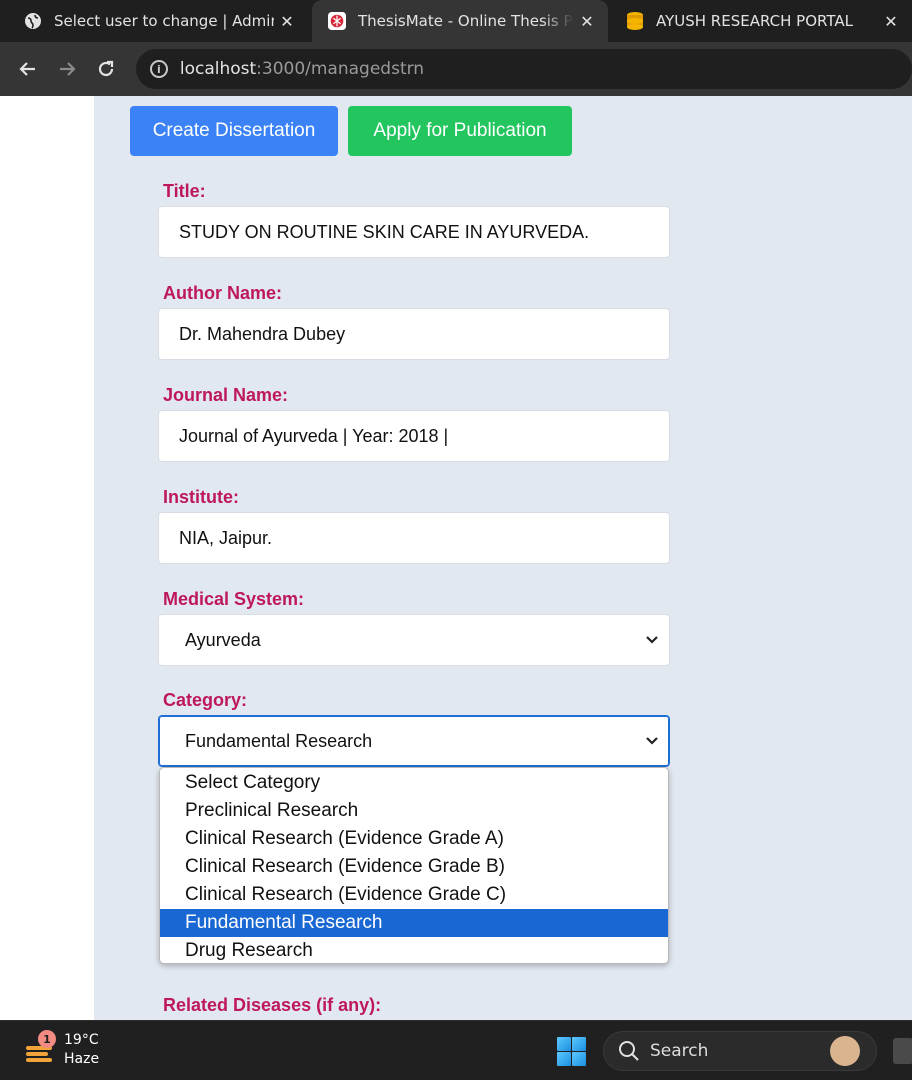 Image resolution: width=912 pixels, height=1080 pixels. Describe the element at coordinates (234, 599) in the screenshot. I see `medical-system-label: Medical System:` at that location.